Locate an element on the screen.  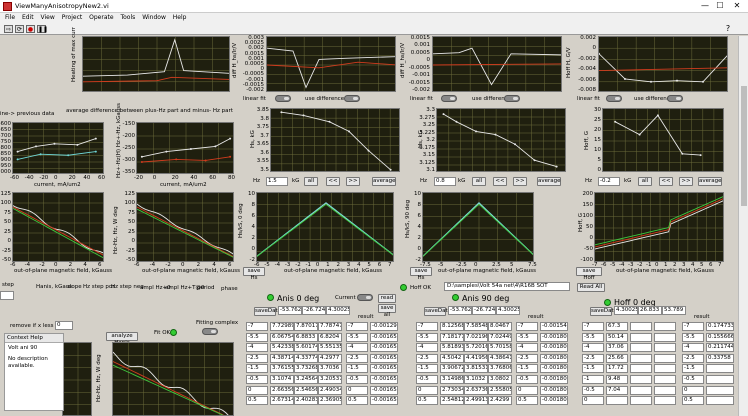
anis-90-result-field: -0.5 is located at coordinates (527, 379).